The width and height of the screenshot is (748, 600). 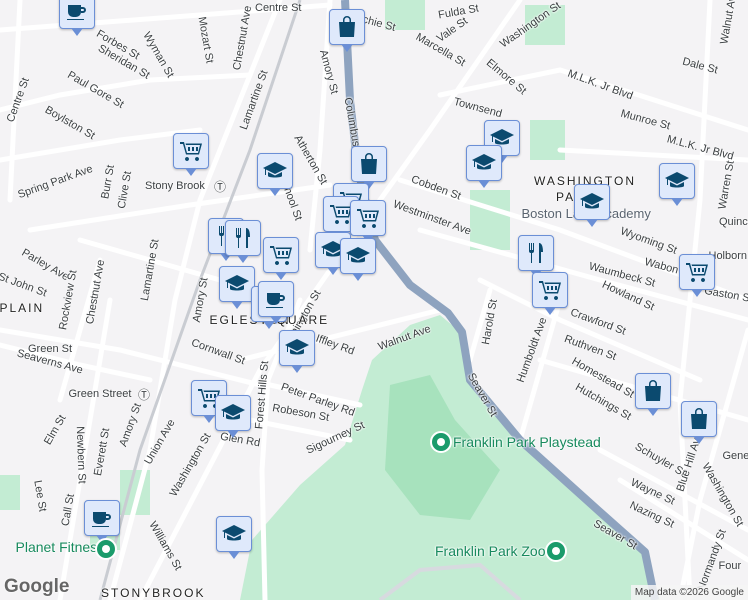 What do you see at coordinates (106, 549) in the screenshot?
I see `planet-fitness-pin-icon` at bounding box center [106, 549].